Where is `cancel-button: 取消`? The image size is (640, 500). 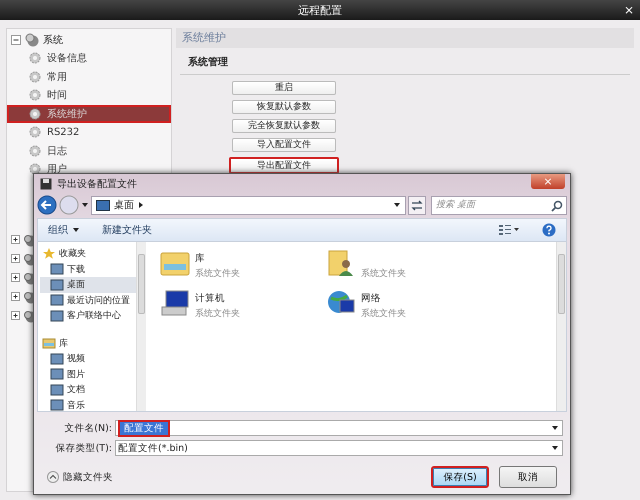
cancel-button: 取消 is located at coordinates (528, 477).